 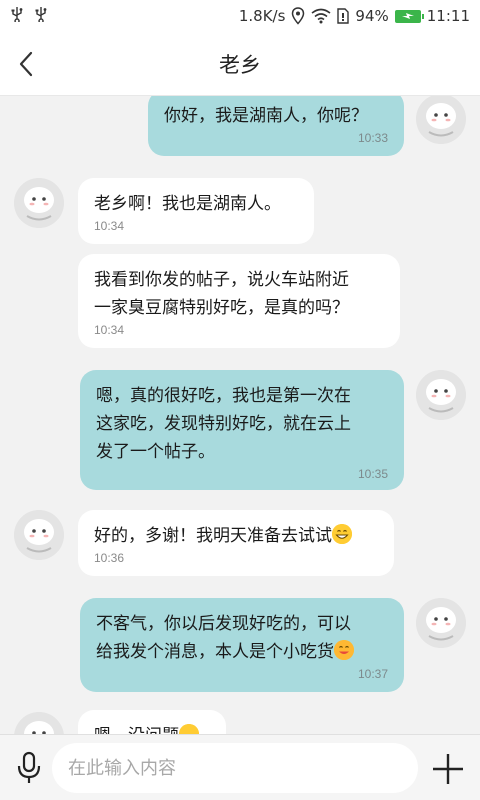 What do you see at coordinates (29, 16) in the screenshot?
I see `status-left` at bounding box center [29, 16].